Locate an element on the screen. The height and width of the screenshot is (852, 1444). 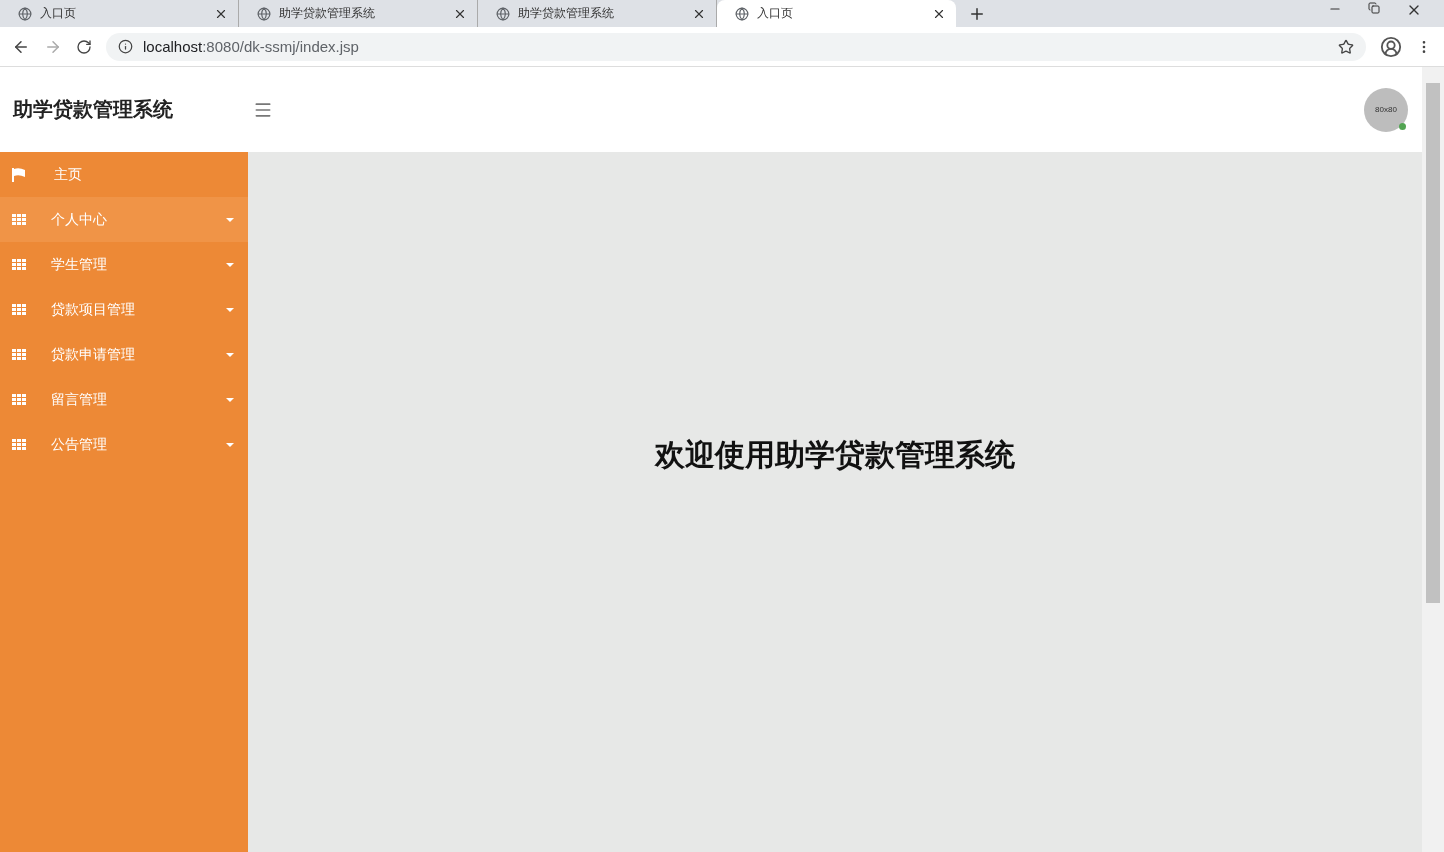
site-title: 助学贷款管理系统 is located at coordinates (93, 109).